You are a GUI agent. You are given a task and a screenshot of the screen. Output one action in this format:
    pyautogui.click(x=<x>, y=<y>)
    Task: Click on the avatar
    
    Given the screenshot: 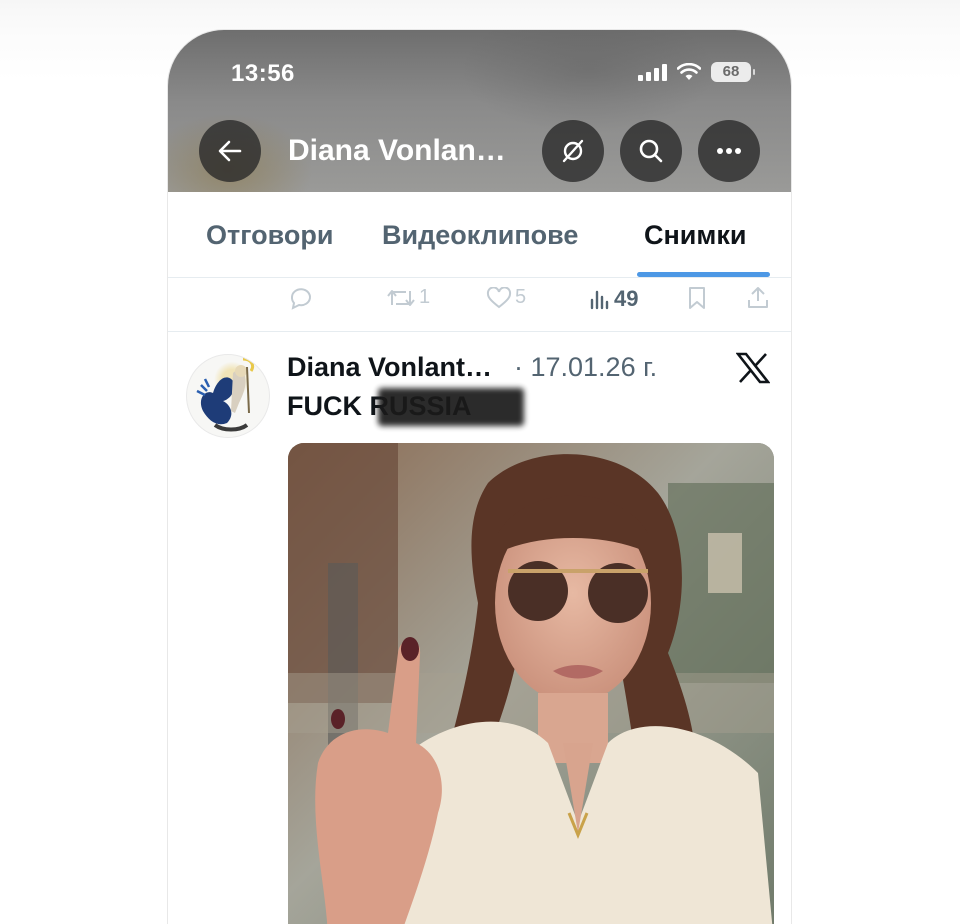 What is the action you would take?
    pyautogui.click(x=228, y=396)
    